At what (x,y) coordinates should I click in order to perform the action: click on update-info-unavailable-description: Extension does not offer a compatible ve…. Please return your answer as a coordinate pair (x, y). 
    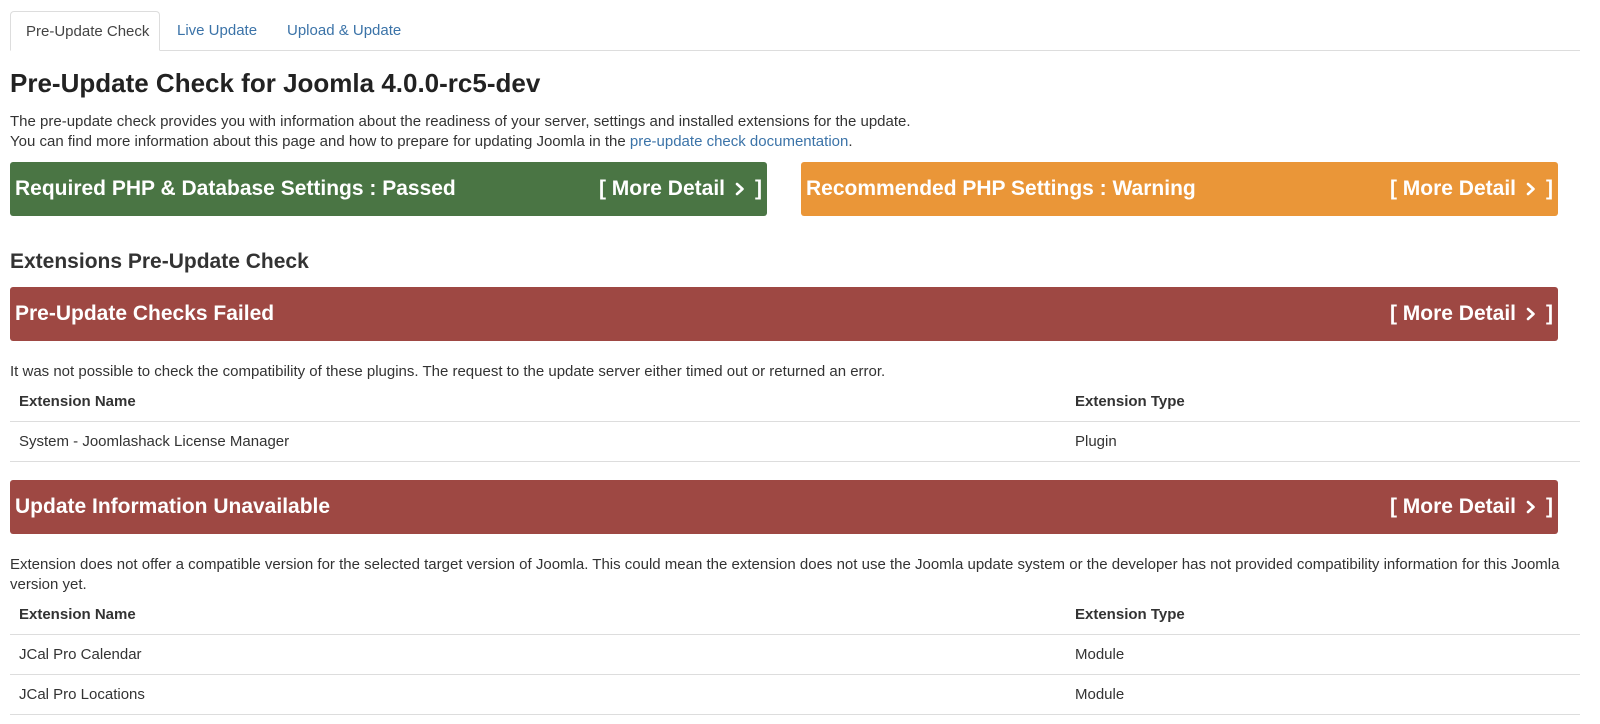
    Looking at the image, I should click on (785, 574).